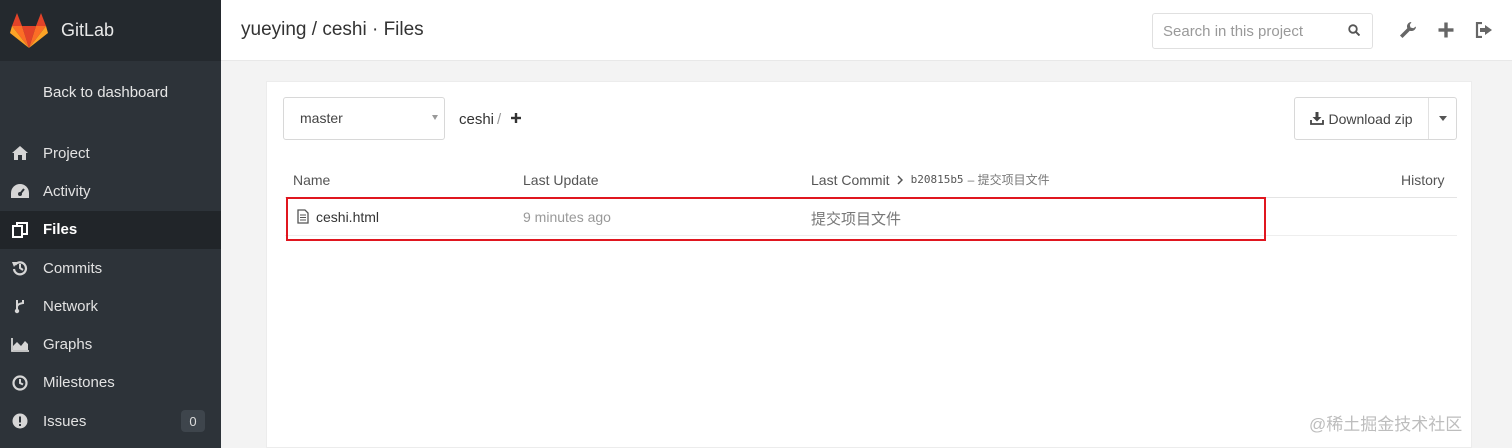 This screenshot has height=448, width=1512. Describe the element at coordinates (20, 306) in the screenshot. I see `branch-icon` at that location.